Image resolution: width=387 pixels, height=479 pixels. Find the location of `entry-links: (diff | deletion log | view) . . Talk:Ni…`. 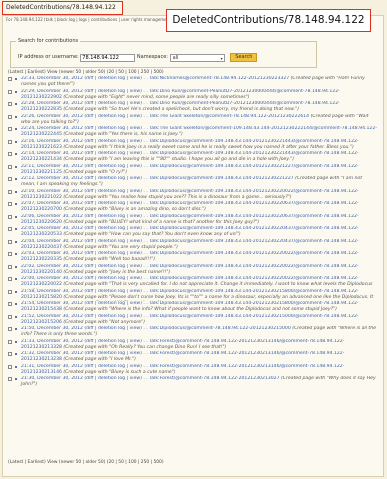

entry-links: (diff | deletion log | view) . . Talk:Ni… is located at coordinates (186, 78).